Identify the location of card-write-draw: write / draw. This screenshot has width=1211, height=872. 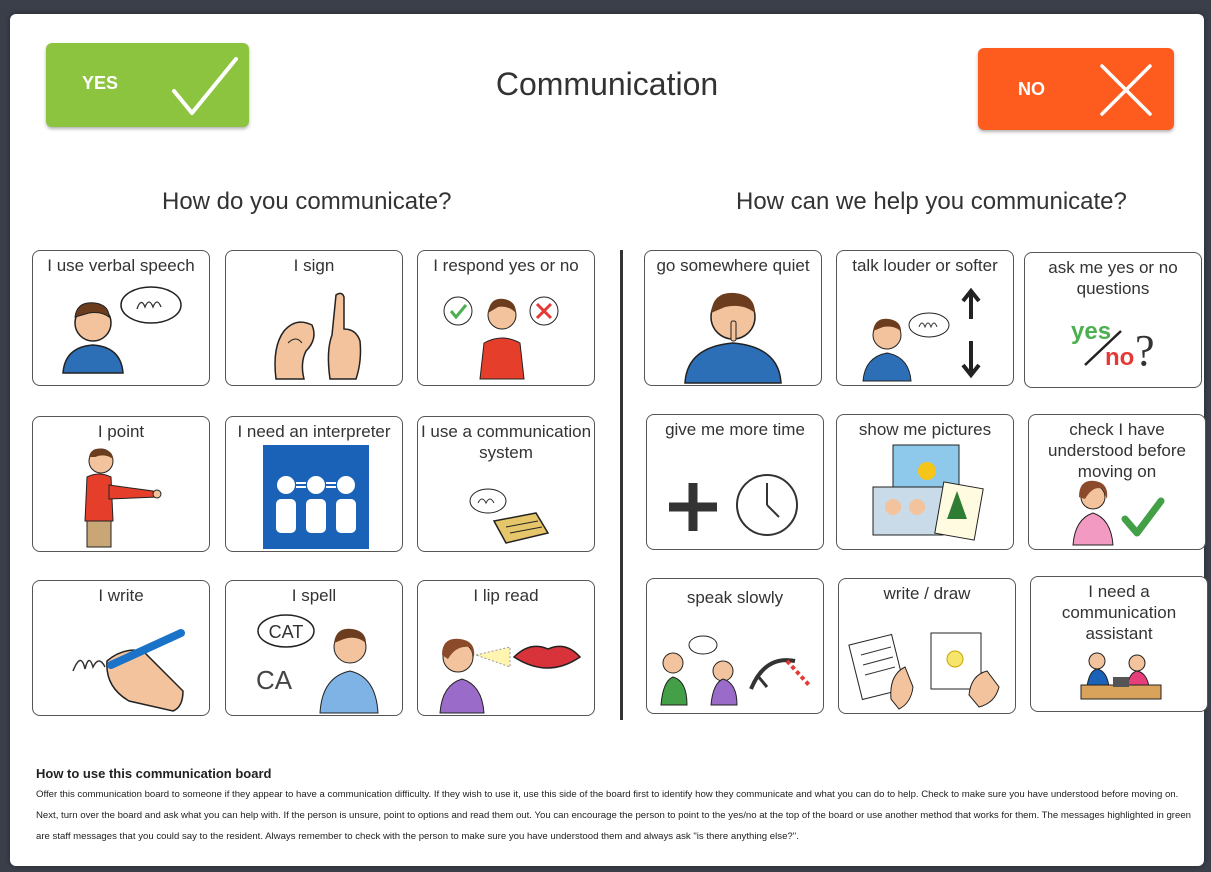
(927, 646).